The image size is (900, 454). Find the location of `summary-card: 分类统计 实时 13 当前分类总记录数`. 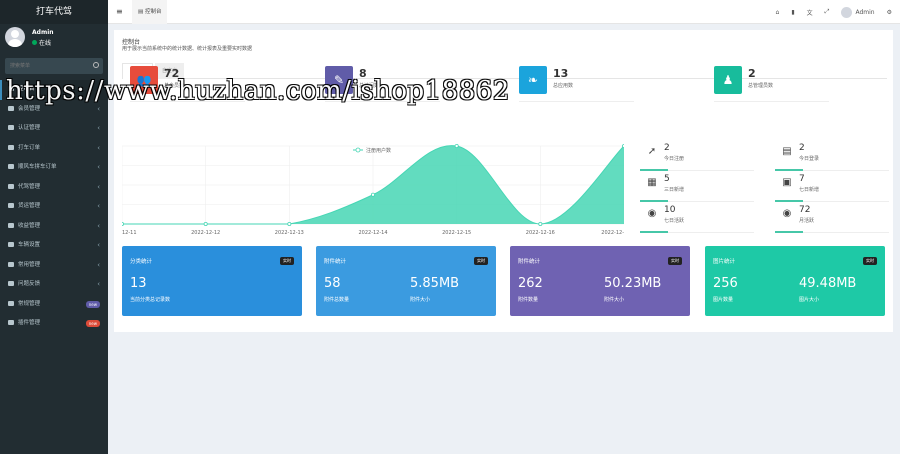

summary-card: 分类统计 实时 13 当前分类总记录数 is located at coordinates (212, 281).